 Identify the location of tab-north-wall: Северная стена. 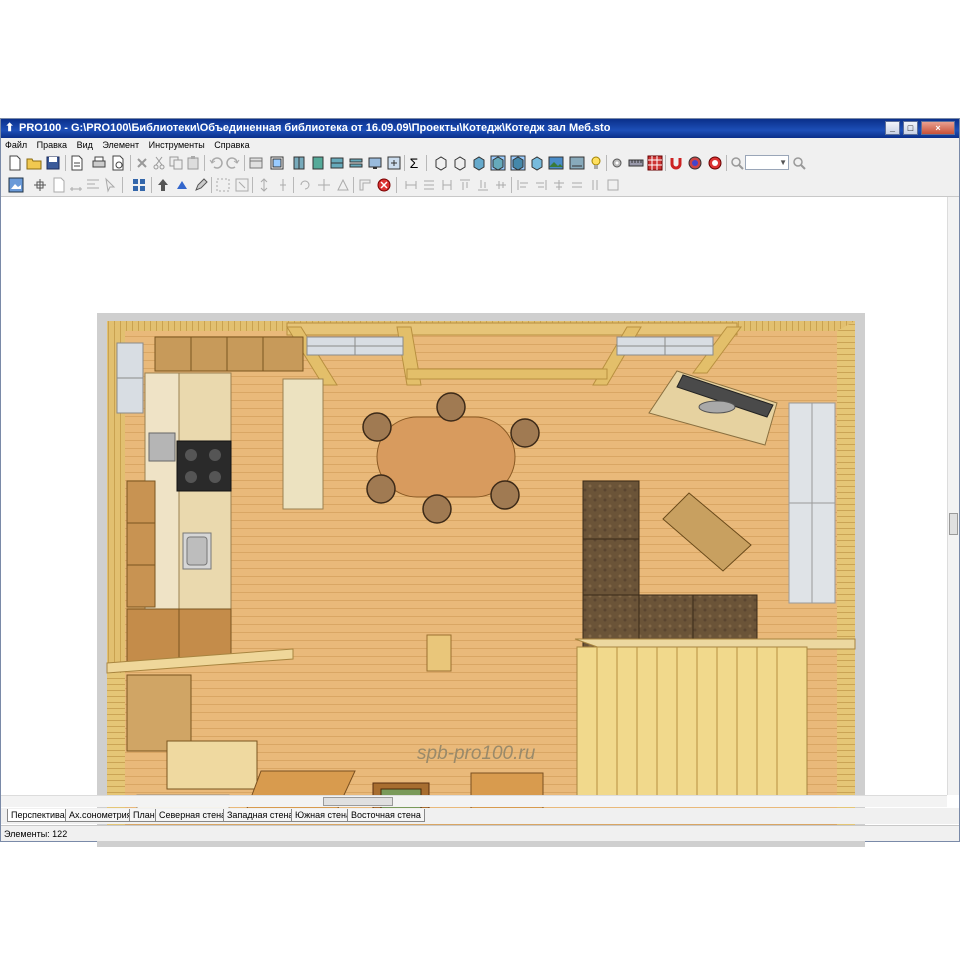
(193, 815).